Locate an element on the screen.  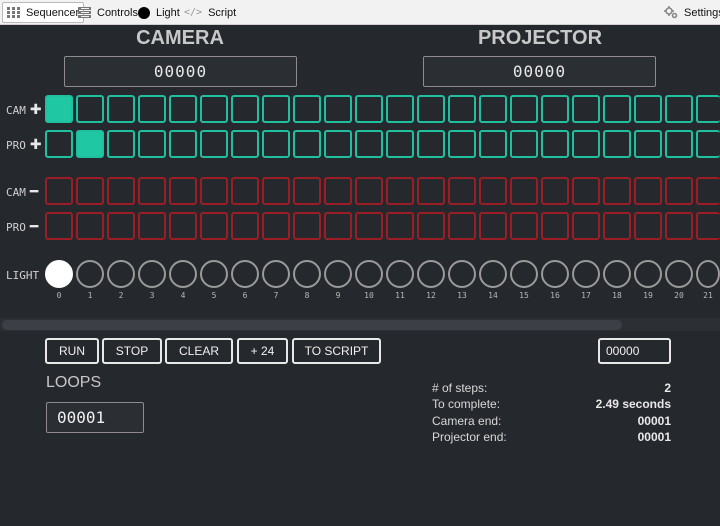
run-button: RUN is located at coordinates (72, 351).